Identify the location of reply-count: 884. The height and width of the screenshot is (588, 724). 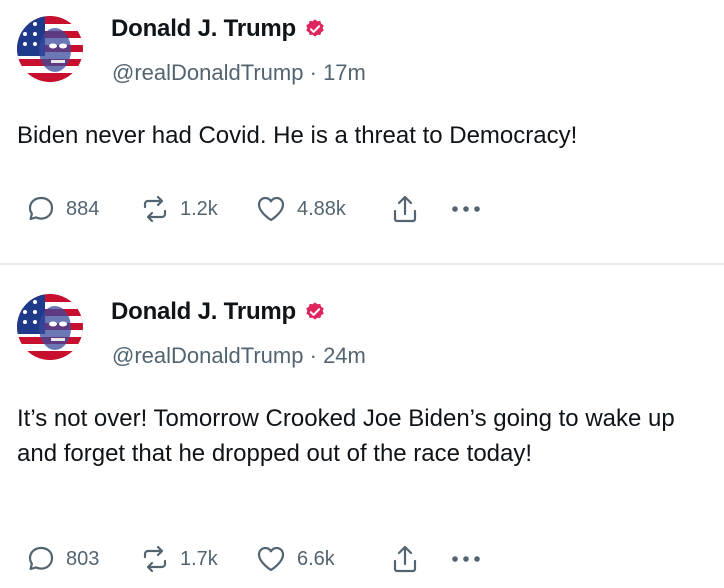
(83, 208).